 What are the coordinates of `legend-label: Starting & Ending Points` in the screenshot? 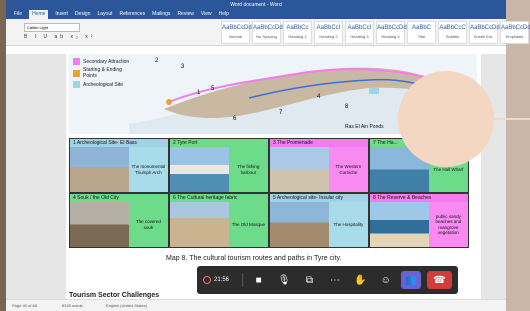 It's located at (102, 73).